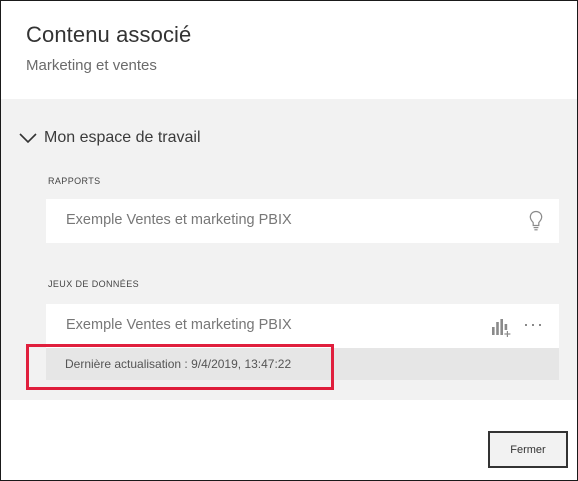  I want to click on dialog-header: Contenu associé Marketing et ventes, so click(108, 48).